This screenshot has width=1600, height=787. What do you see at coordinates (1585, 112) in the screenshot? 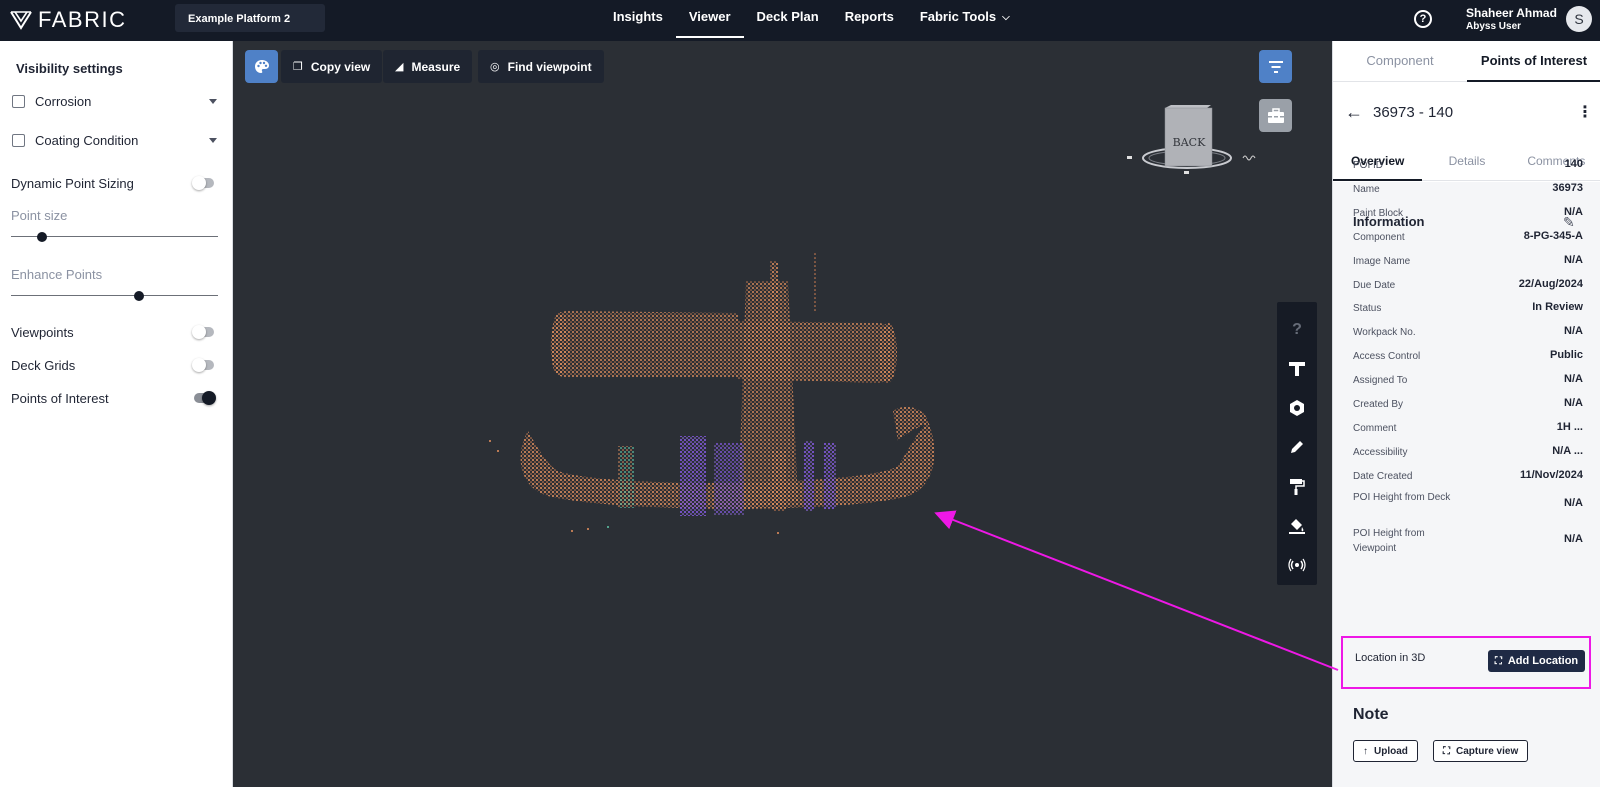
I see `more-options-icon: ⋮` at bounding box center [1585, 112].